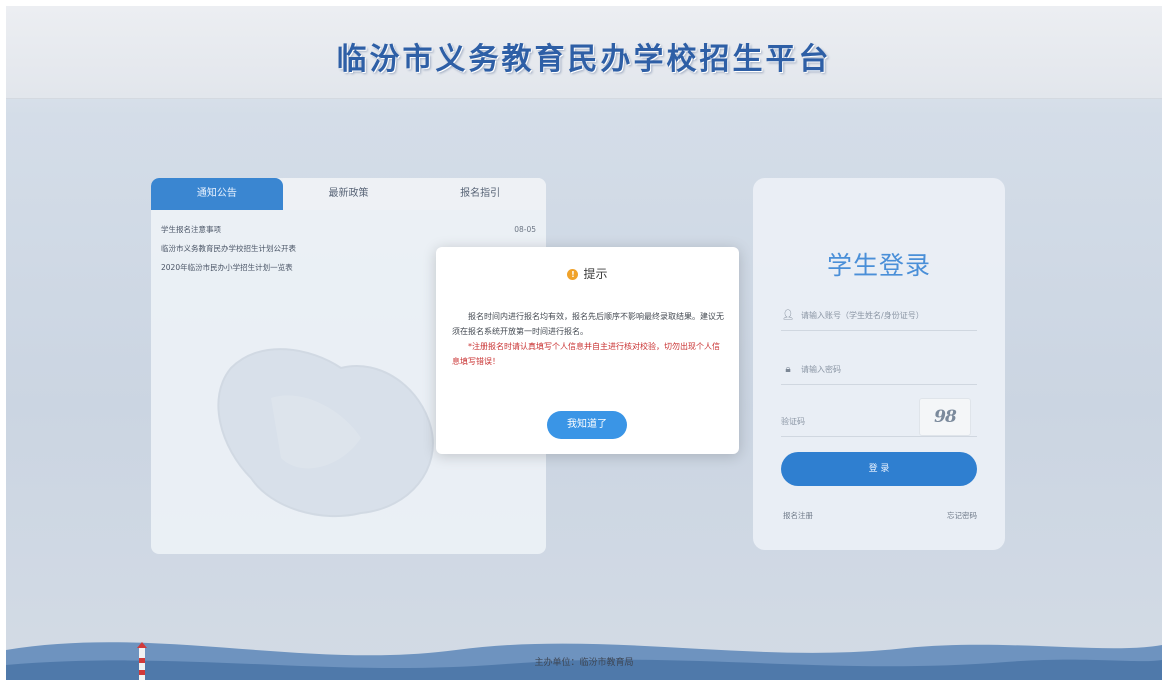 This screenshot has width=1168, height=686. I want to click on user-icon: 👤︎, so click(788, 315).